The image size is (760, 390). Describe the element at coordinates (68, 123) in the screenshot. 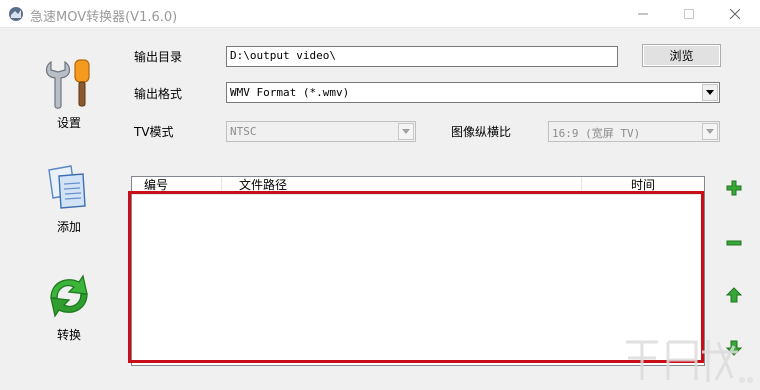

I see `settings-label: 设置` at that location.